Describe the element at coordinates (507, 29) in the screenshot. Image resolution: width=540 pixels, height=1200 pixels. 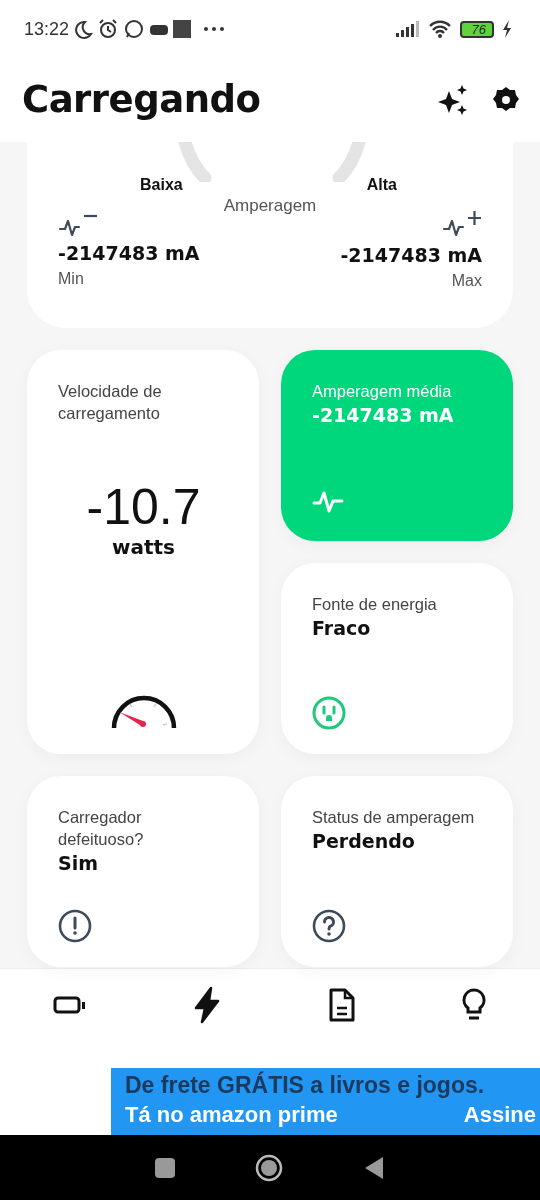
I see `charging-icon` at that location.